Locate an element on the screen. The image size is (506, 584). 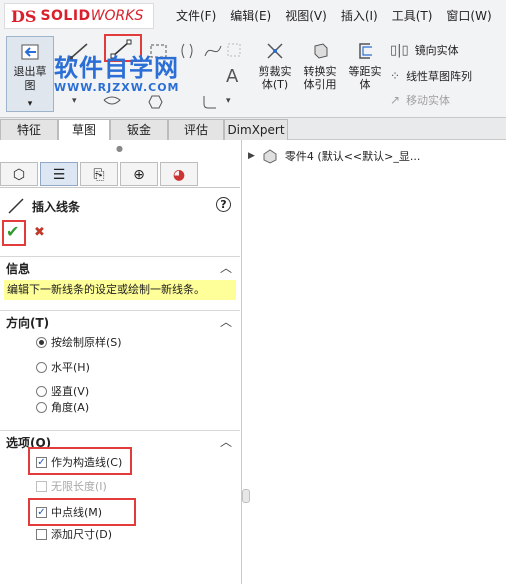
checkbox-add-dimensions: 添加尺寸(D) is located at coordinates (74, 534).